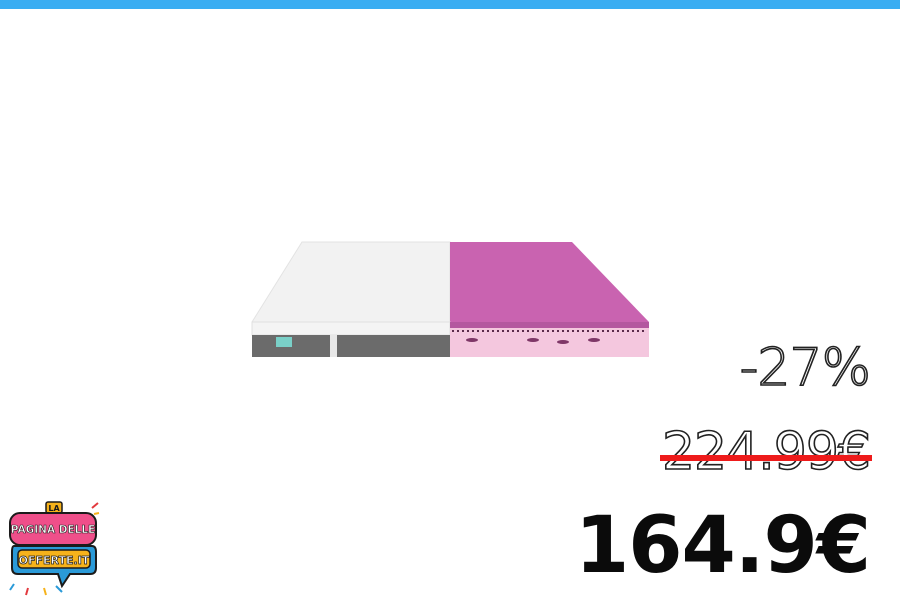 This screenshot has width=900, height=600. What do you see at coordinates (549, 285) in the screenshot?
I see `mattress-top-right` at bounding box center [549, 285].